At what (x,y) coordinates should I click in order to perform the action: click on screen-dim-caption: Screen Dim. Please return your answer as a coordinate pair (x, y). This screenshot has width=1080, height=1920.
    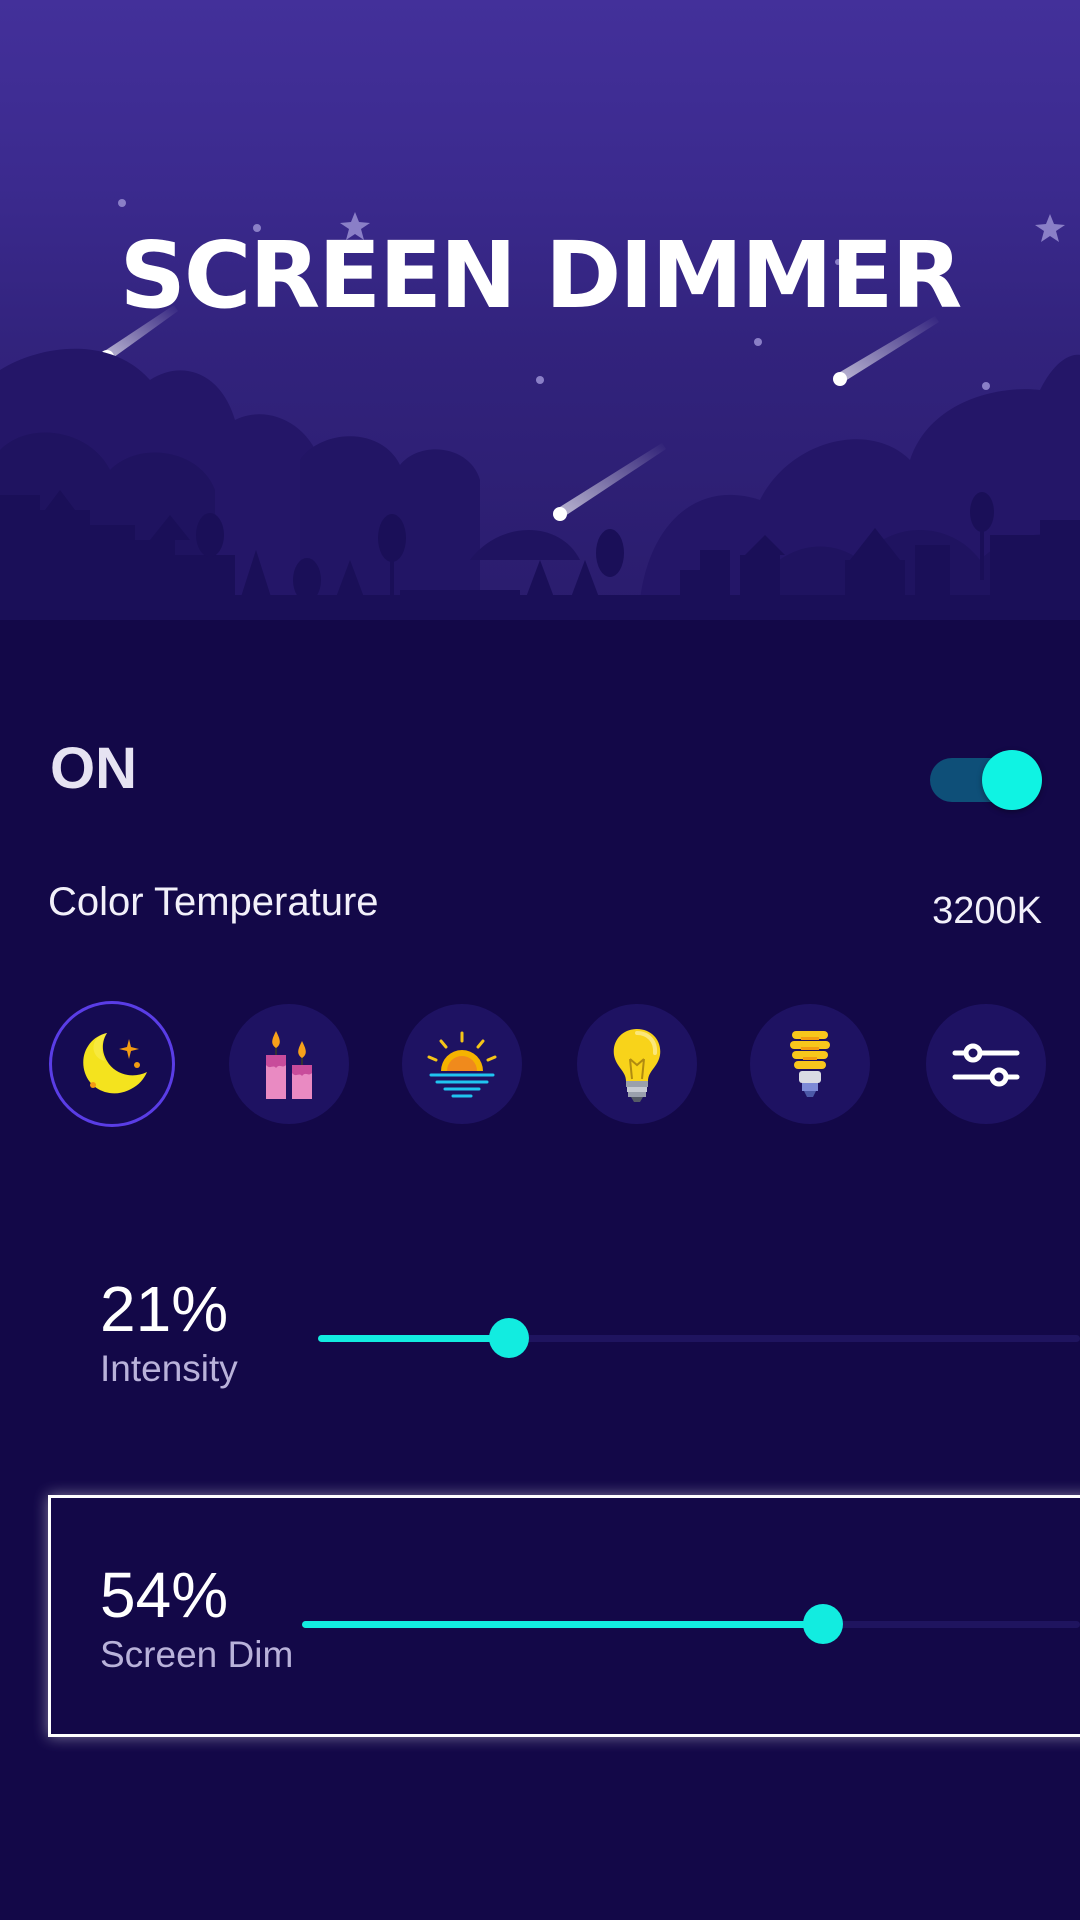
    Looking at the image, I should click on (197, 1654).